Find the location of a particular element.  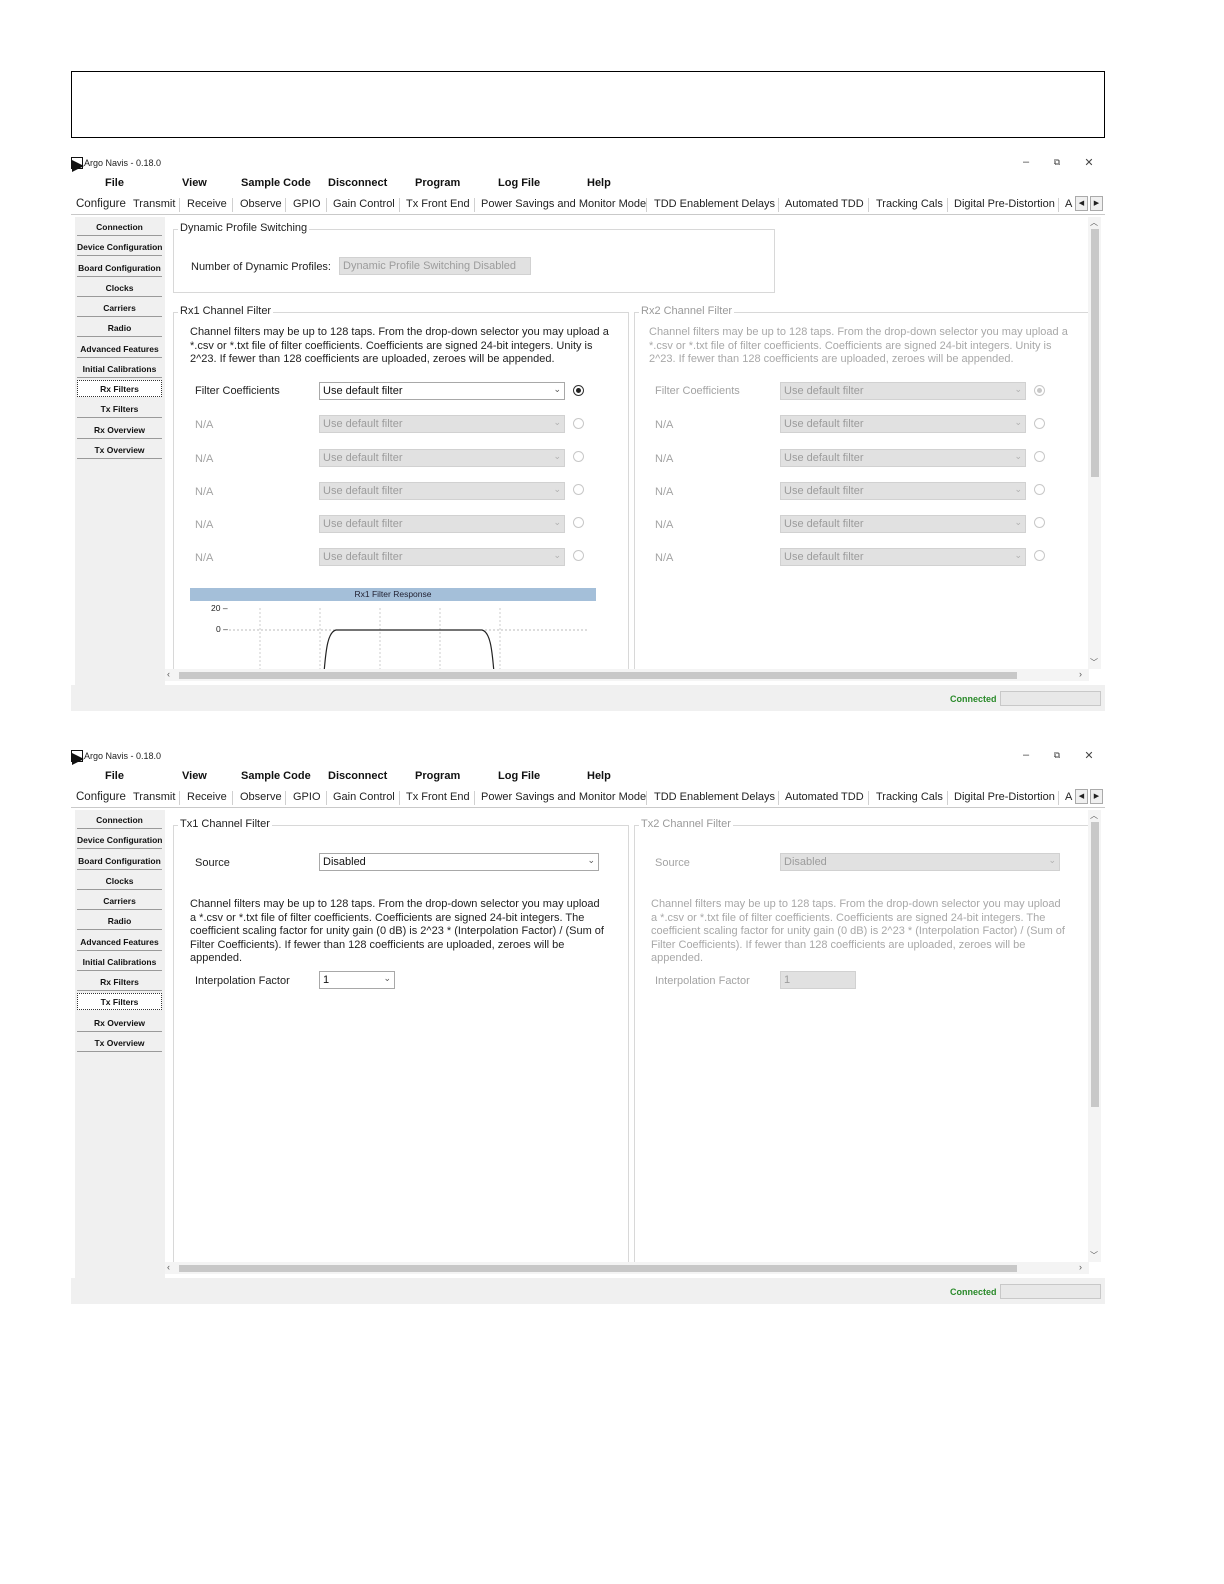

tab-digital-pre-distortion: Digital Pre-Distortion is located at coordinates (1004, 797).